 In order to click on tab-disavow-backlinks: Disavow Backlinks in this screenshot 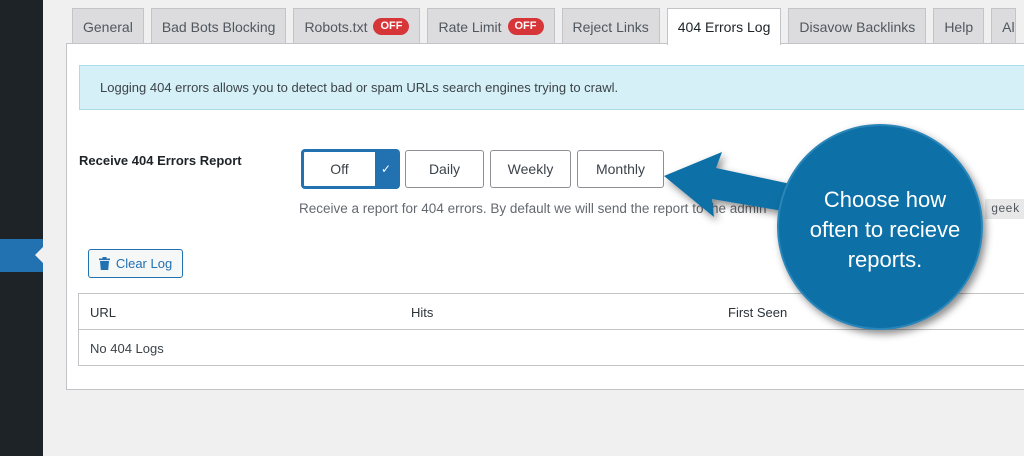, I will do `click(857, 26)`.